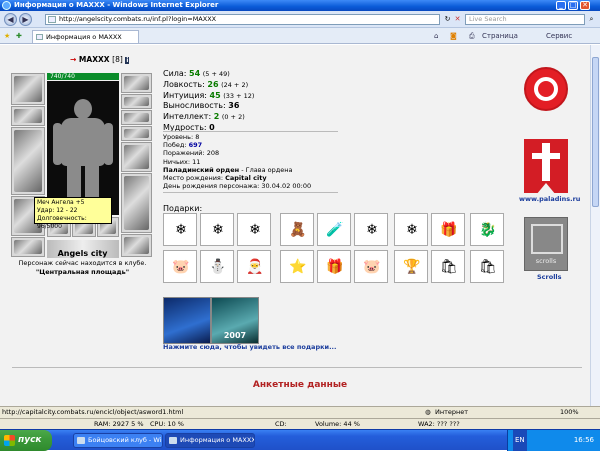  What do you see at coordinates (591, 19) in the screenshot?
I see `search-icon: ⌕` at bounding box center [591, 19].